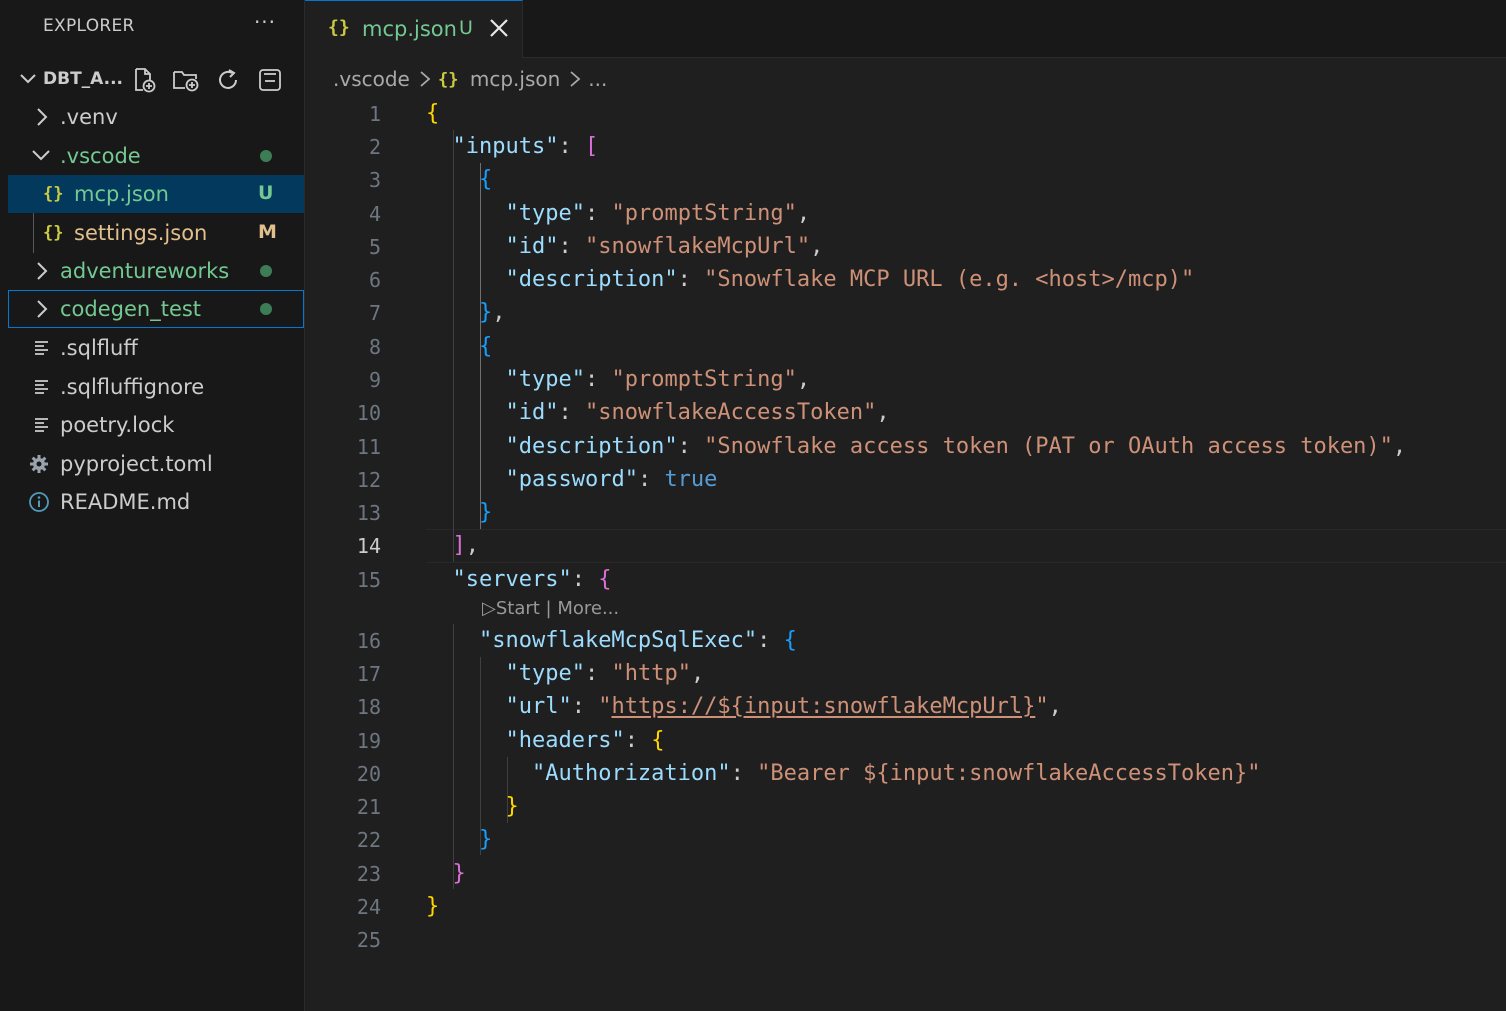  I want to click on new-folder-icon, so click(186, 80).